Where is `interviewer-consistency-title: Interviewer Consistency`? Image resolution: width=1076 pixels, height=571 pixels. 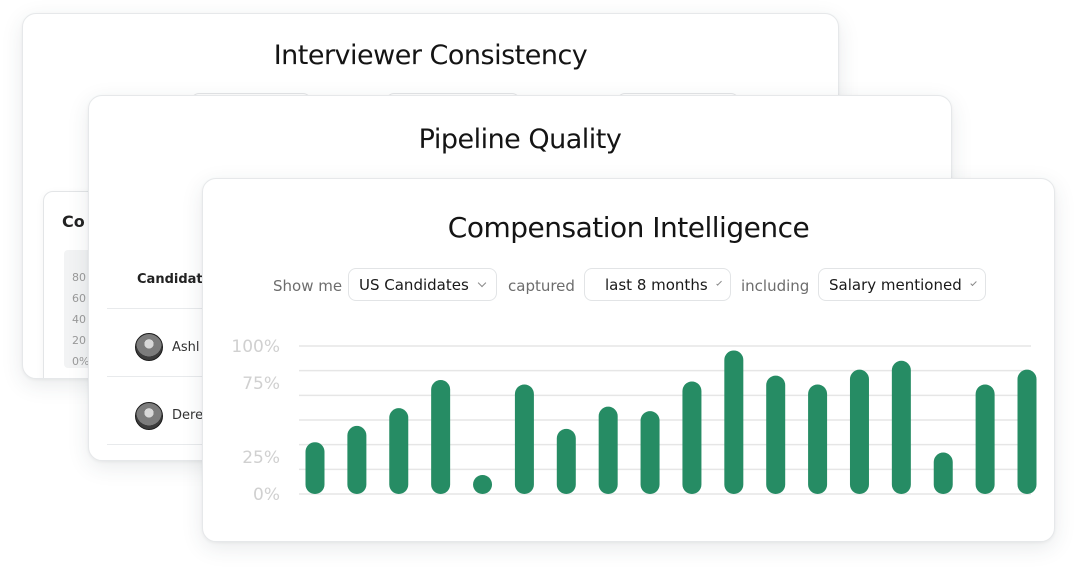 interviewer-consistency-title: Interviewer Consistency is located at coordinates (430, 55).